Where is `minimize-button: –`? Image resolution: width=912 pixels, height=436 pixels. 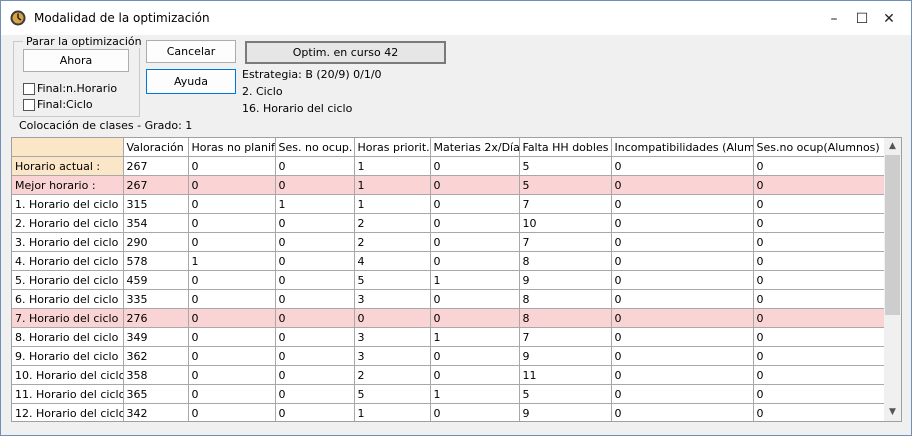
minimize-button: – is located at coordinates (834, 19).